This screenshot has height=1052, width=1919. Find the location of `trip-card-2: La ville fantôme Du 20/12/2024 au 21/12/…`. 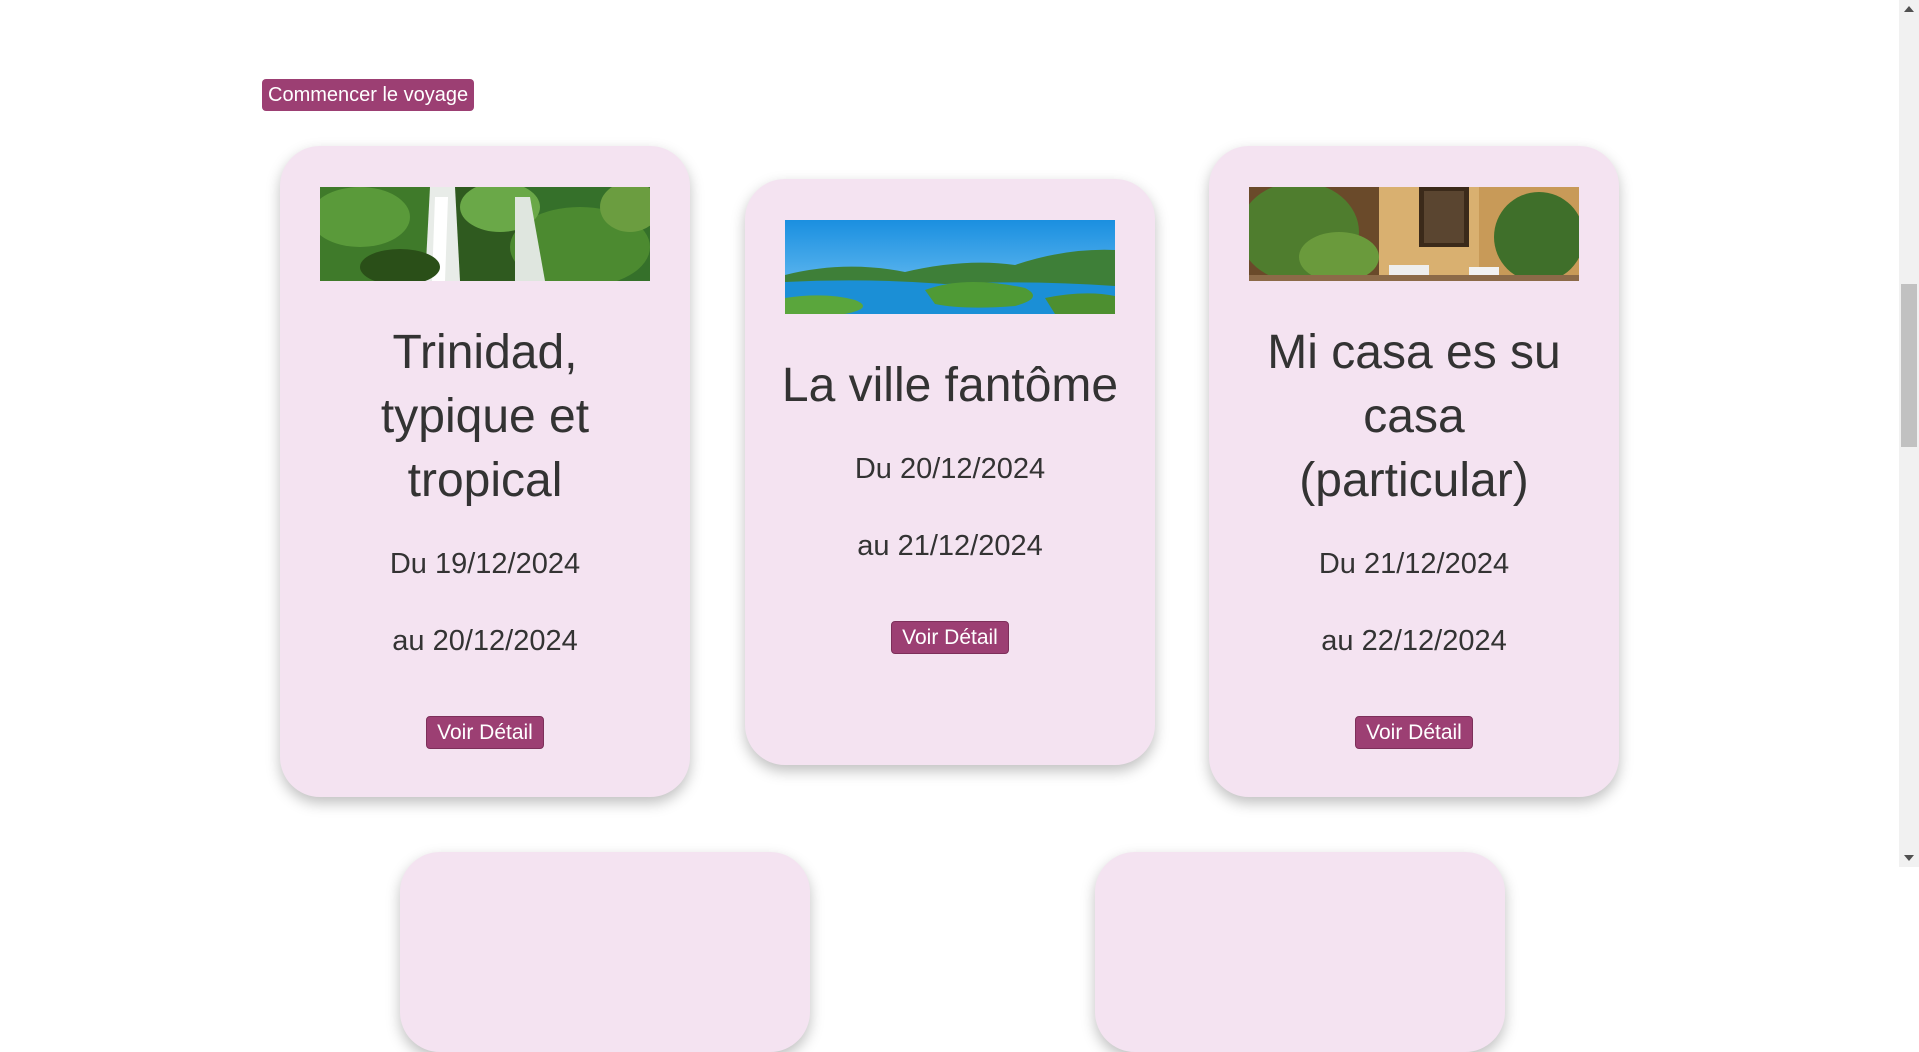

trip-card-2: La ville fantôme Du 20/12/2024 au 21/12/… is located at coordinates (950, 472).